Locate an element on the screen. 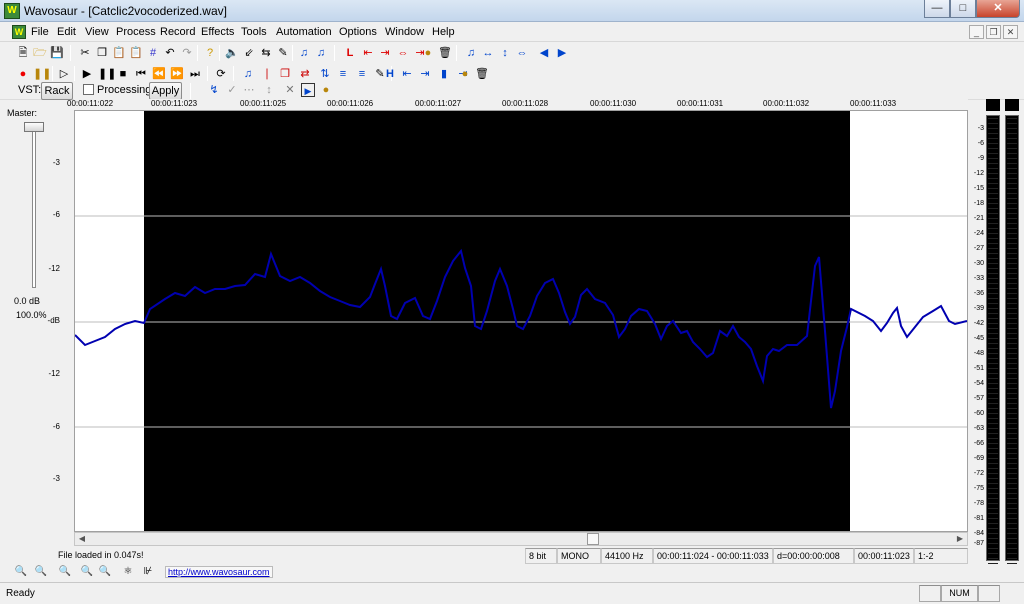 Image resolution: width=1024 pixels, height=604 pixels. menu-edit: Edit is located at coordinates (66, 32).